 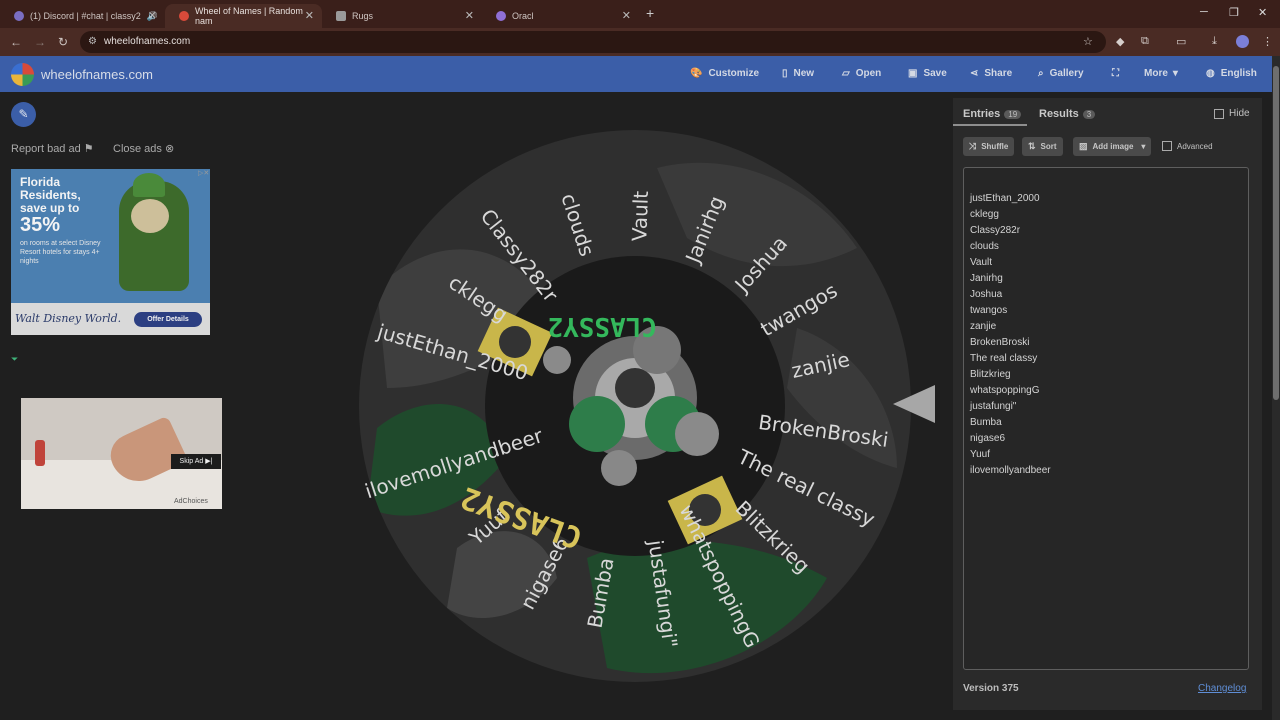 What do you see at coordinates (143, 148) in the screenshot?
I see `close-ads-link: Close ads ⊗` at bounding box center [143, 148].